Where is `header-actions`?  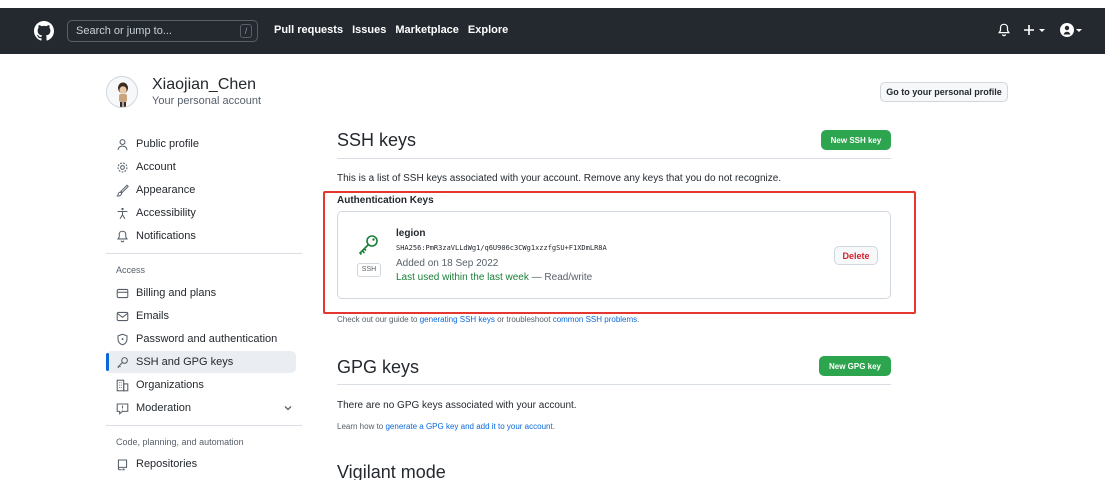 header-actions is located at coordinates (1040, 30).